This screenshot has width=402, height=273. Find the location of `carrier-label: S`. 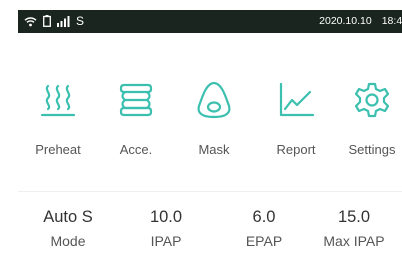

carrier-label: S is located at coordinates (80, 21).